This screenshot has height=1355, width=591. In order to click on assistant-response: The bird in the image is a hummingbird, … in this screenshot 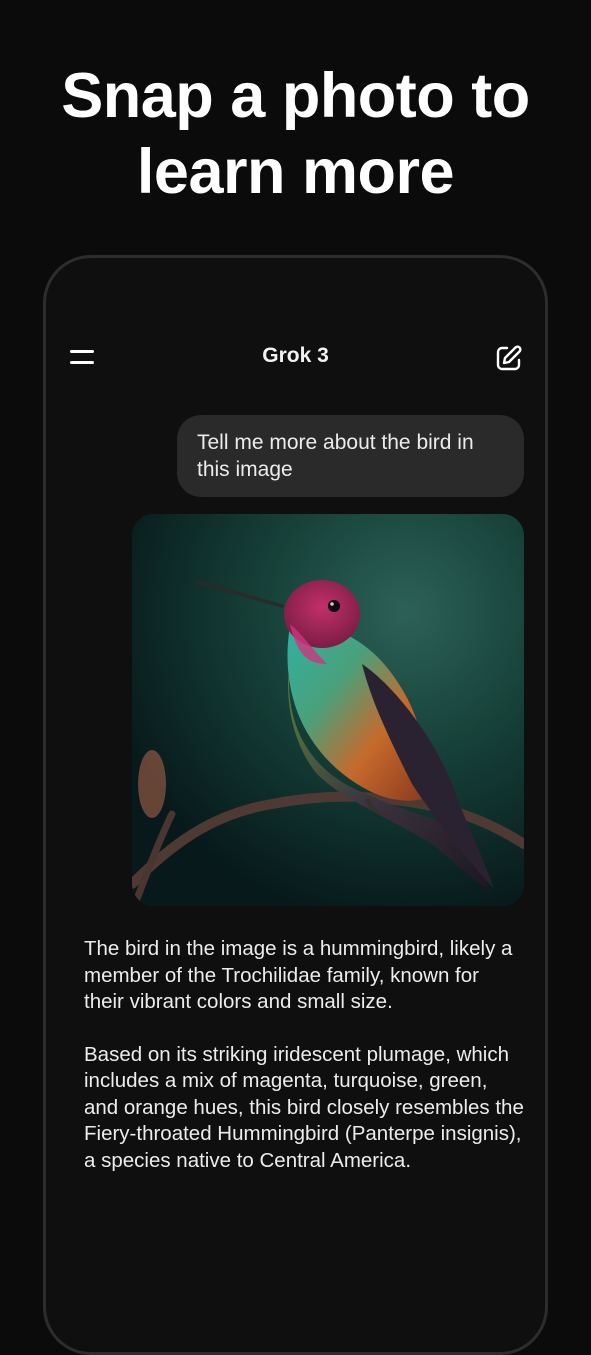, I will do `click(304, 1068)`.